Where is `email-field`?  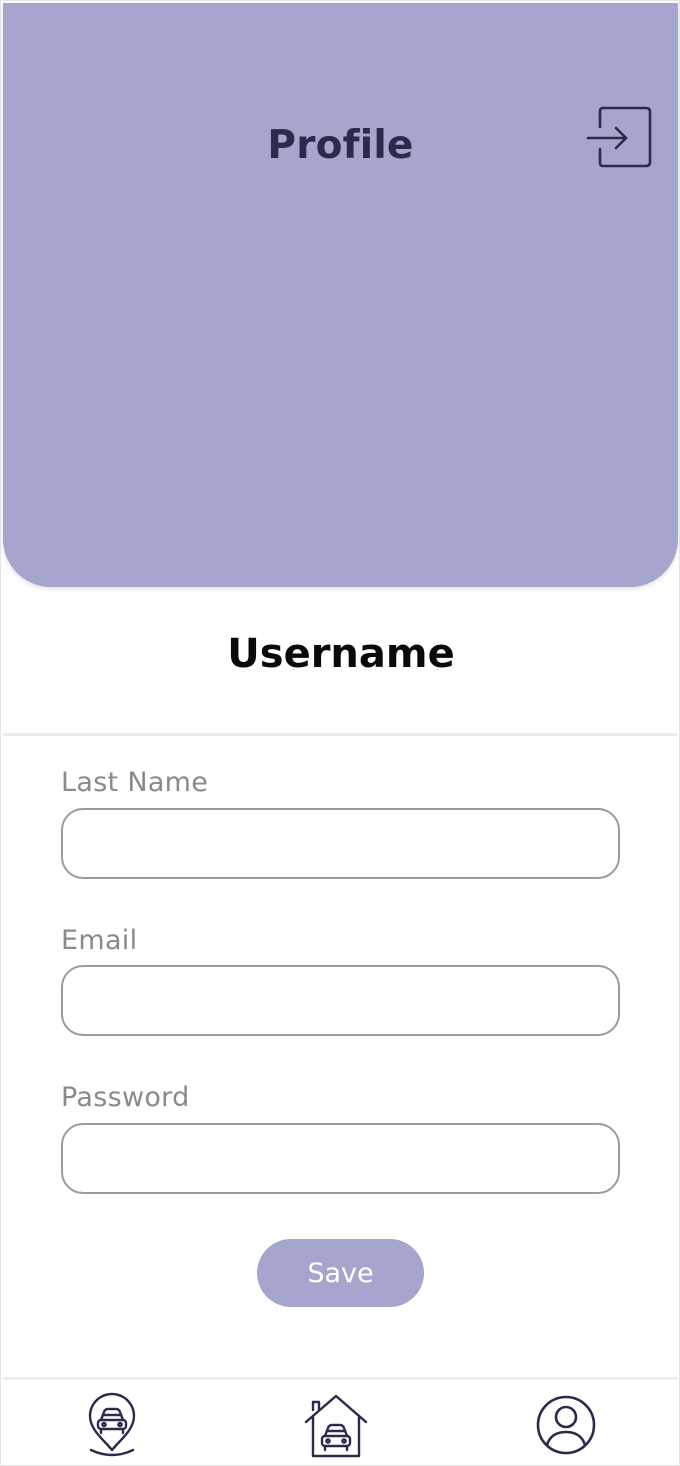 email-field is located at coordinates (340, 1000).